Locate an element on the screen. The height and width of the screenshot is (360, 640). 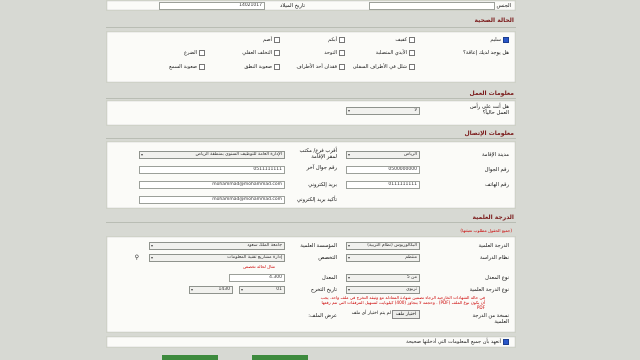
work-divider is located at coordinates (311, 98).